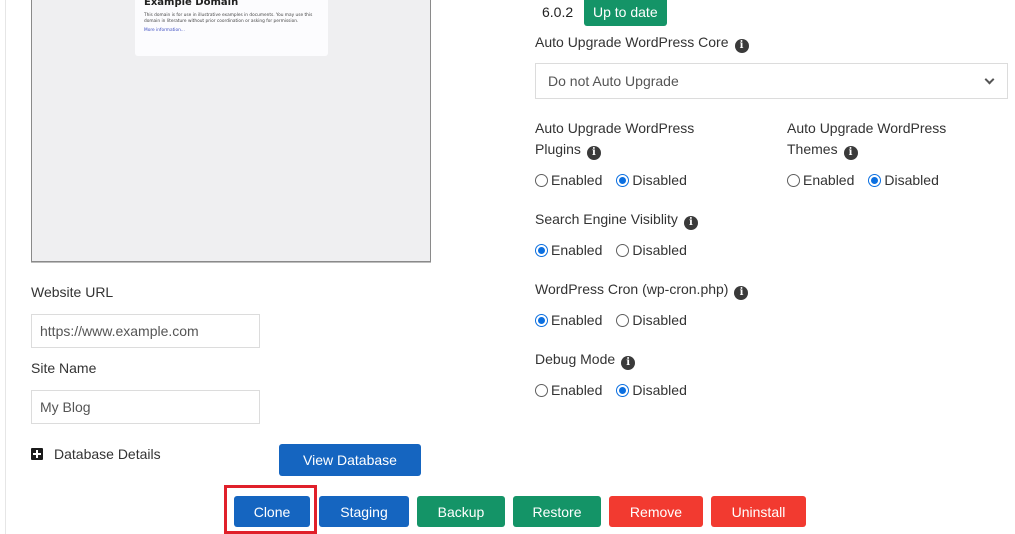 The height and width of the screenshot is (534, 1015). I want to click on cron-enabled-option: Enabled, so click(568, 320).